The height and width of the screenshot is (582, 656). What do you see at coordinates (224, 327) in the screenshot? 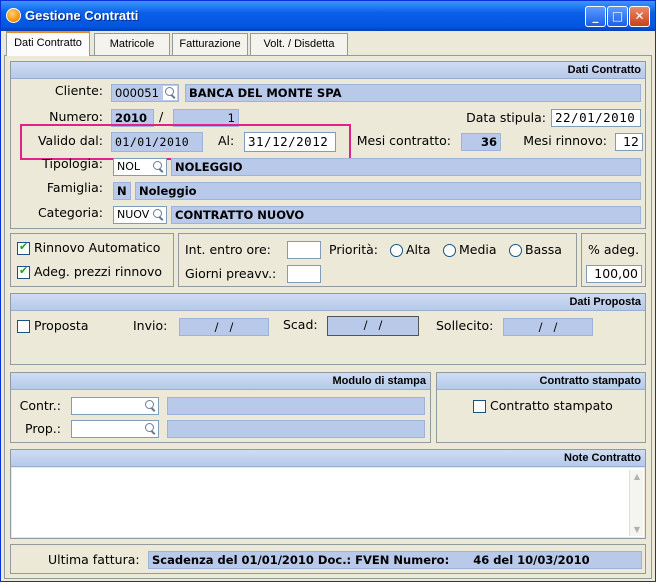
I see `invio-field: / /` at bounding box center [224, 327].